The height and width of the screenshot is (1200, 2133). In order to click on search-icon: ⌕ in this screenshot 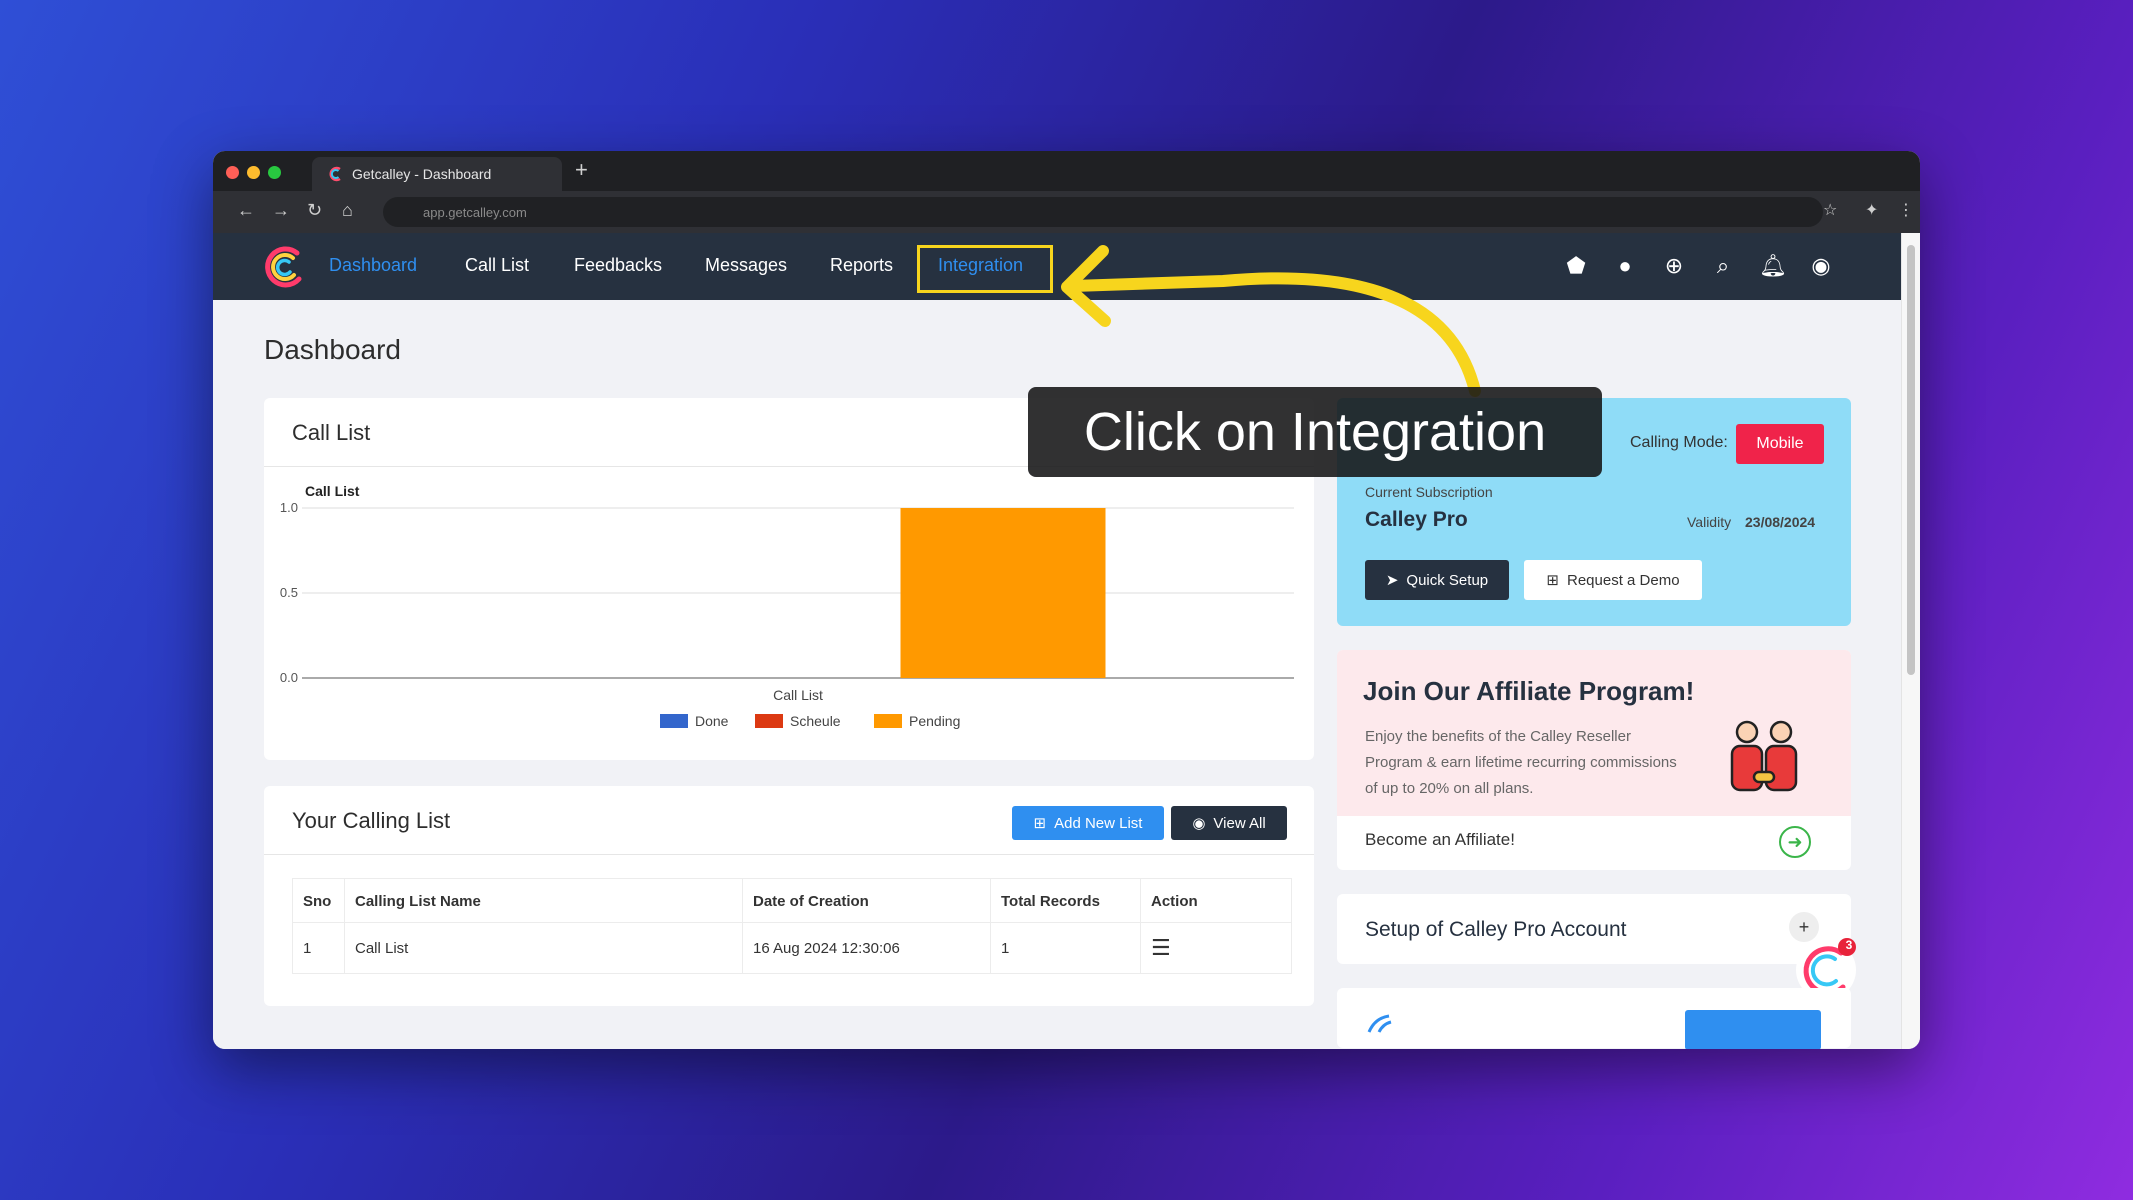, I will do `click(1723, 266)`.